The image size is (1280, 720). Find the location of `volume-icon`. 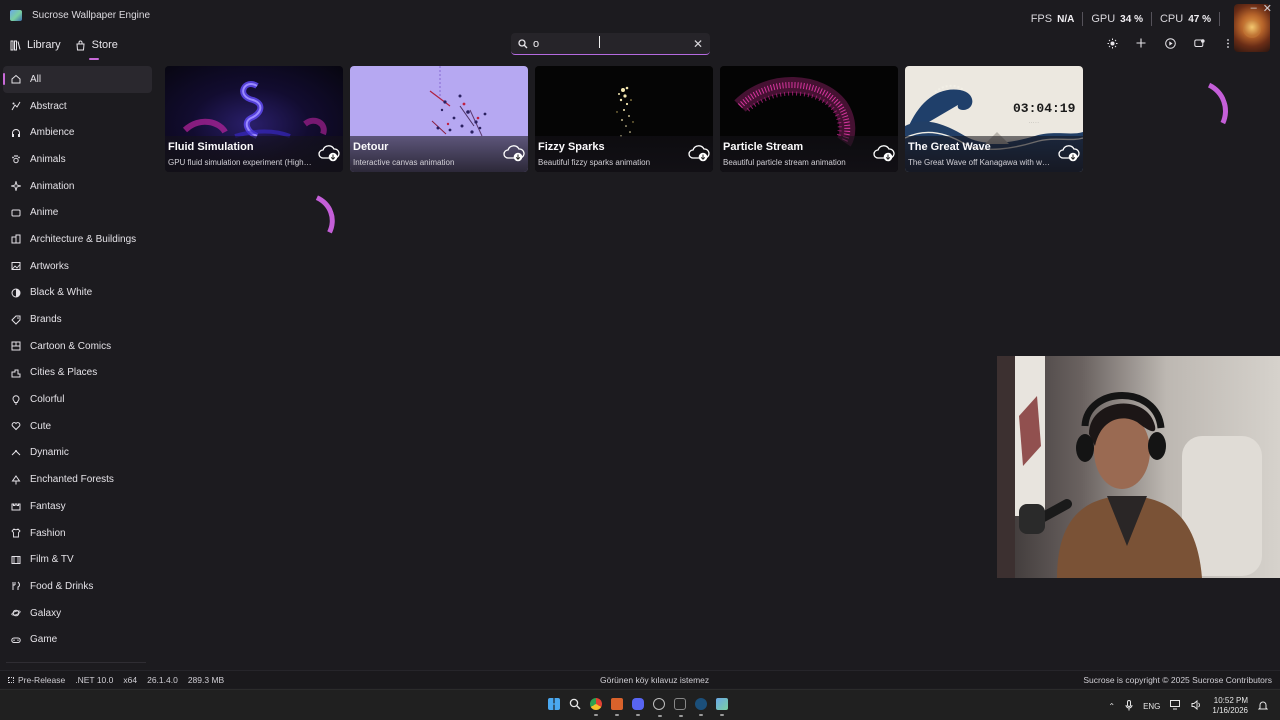

volume-icon is located at coordinates (1196, 705).